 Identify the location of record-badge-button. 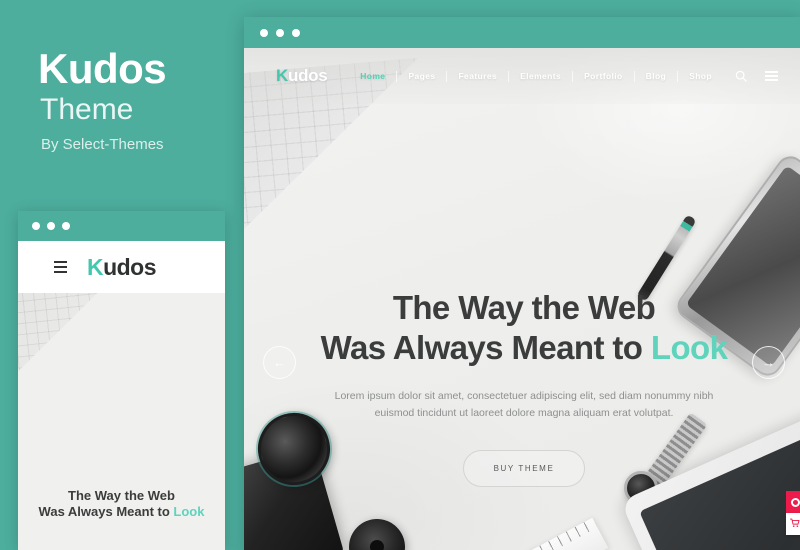
(793, 502).